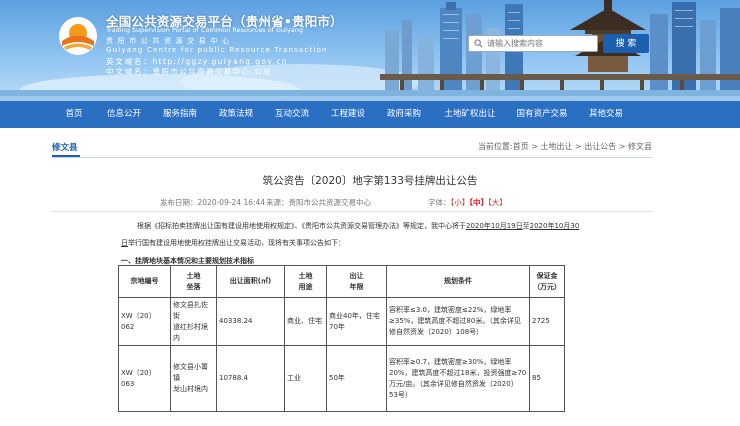 Image resolution: width=740 pixels, height=426 pixels. Describe the element at coordinates (318, 202) in the screenshot. I see `article-source: 来源：贵阳市公共资源交易中心` at that location.